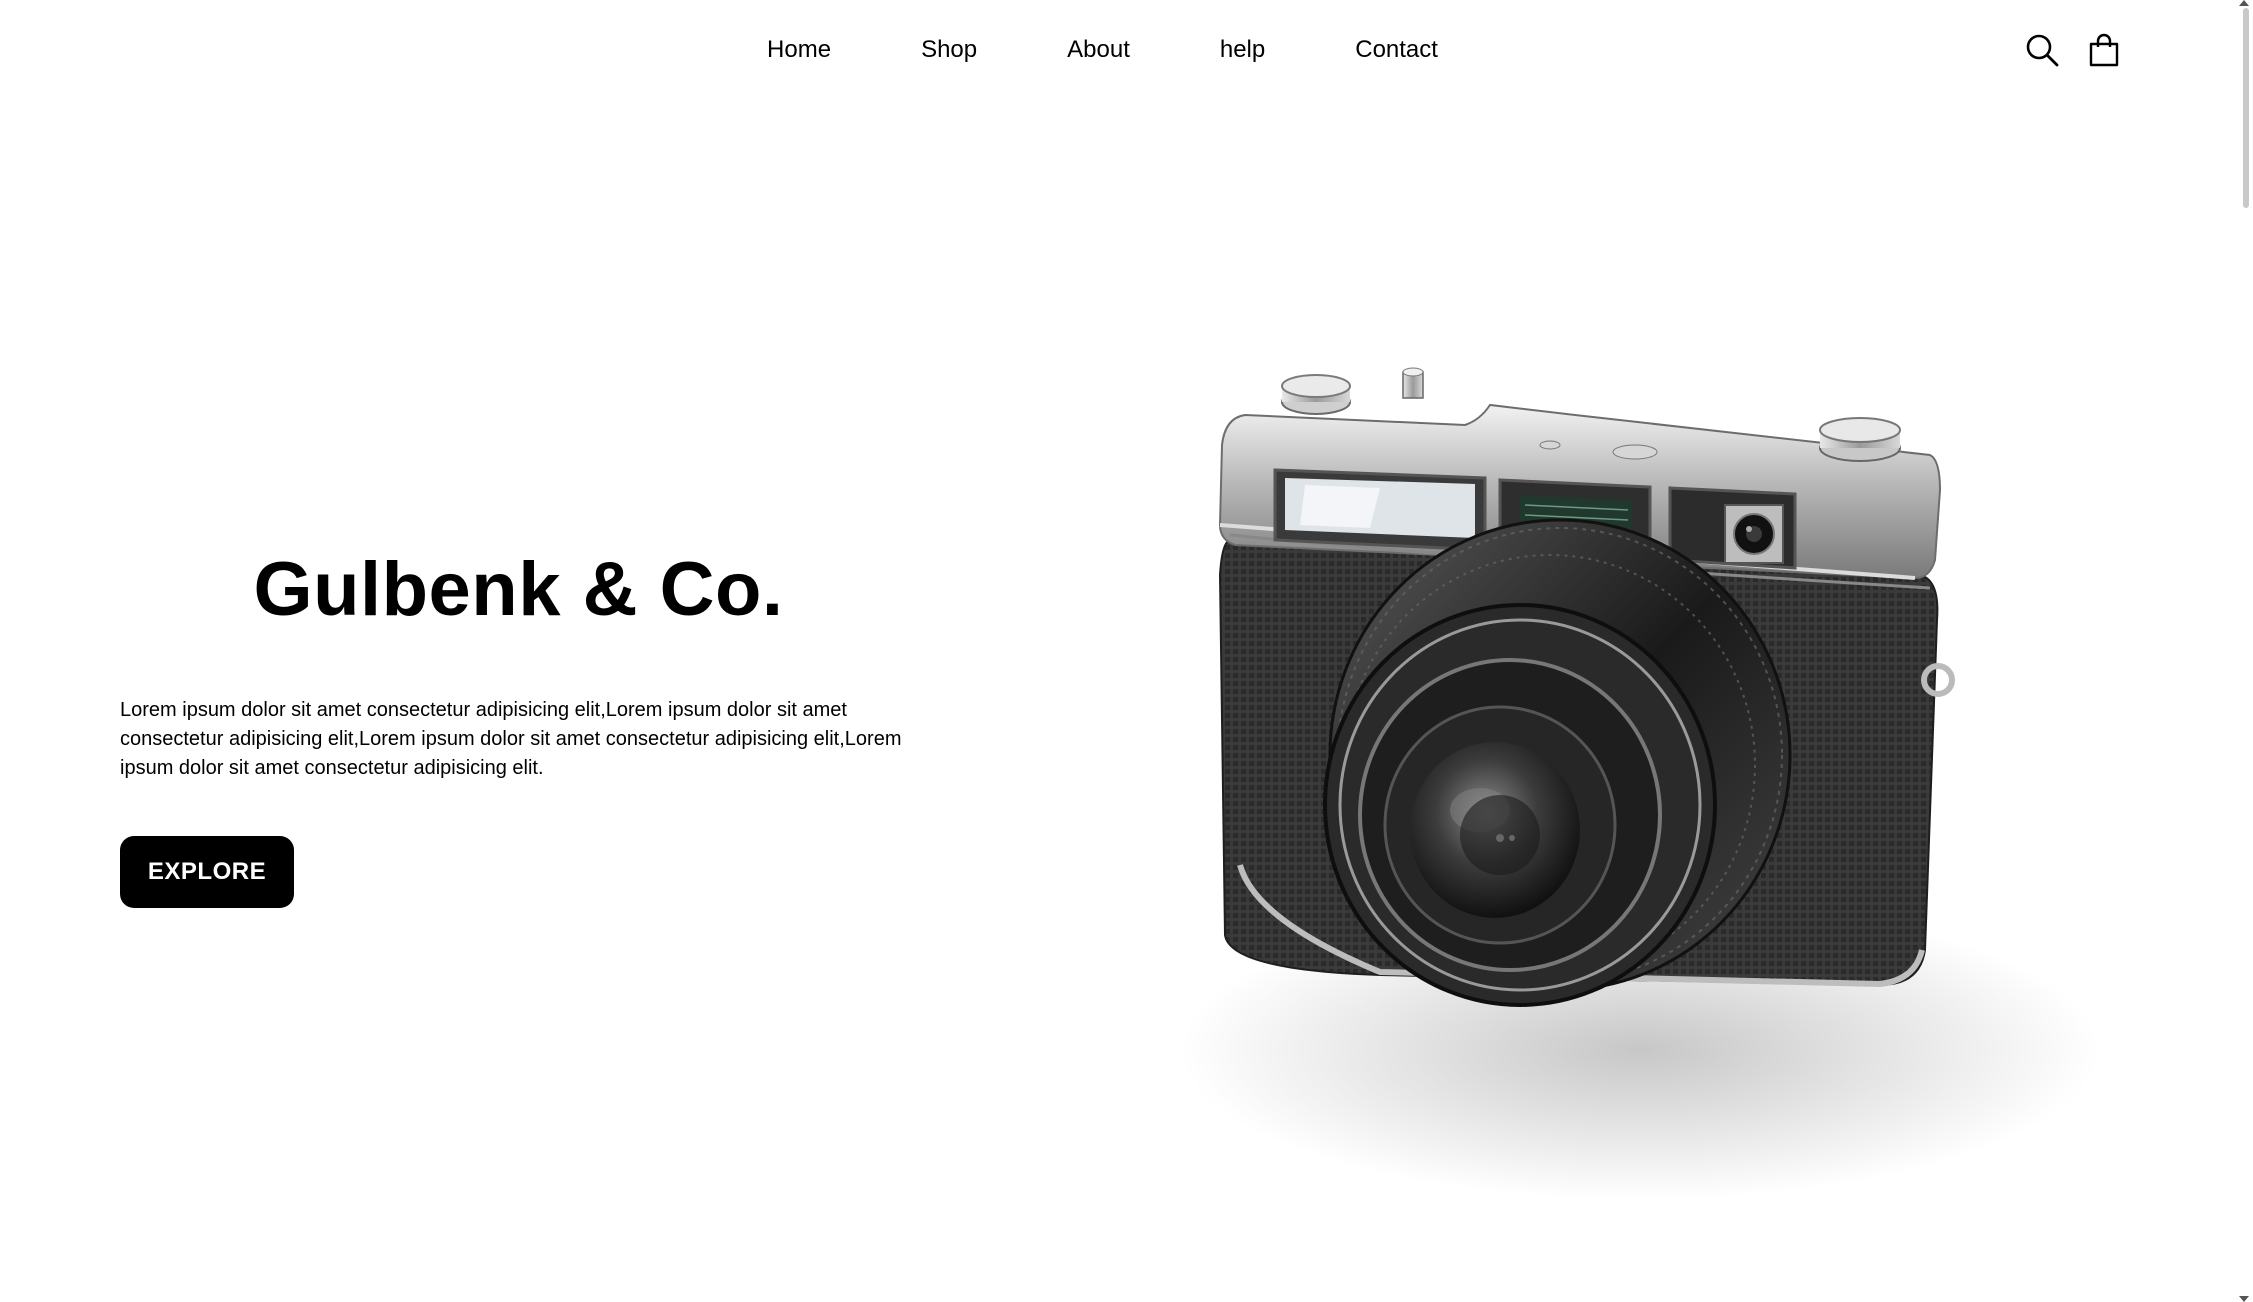  Describe the element at coordinates (2244, 1299) in the screenshot. I see `scroll-down-arrow` at that location.